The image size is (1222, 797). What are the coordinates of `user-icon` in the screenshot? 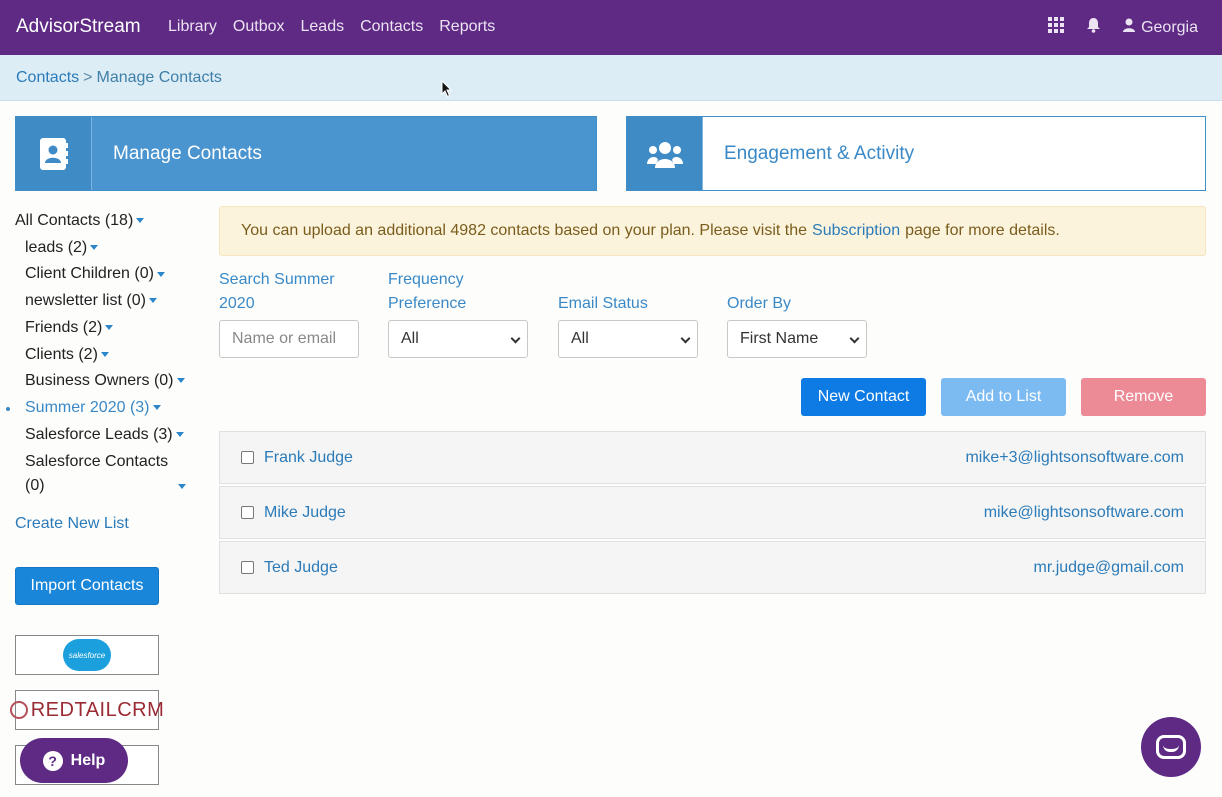 It's located at (1129, 27).